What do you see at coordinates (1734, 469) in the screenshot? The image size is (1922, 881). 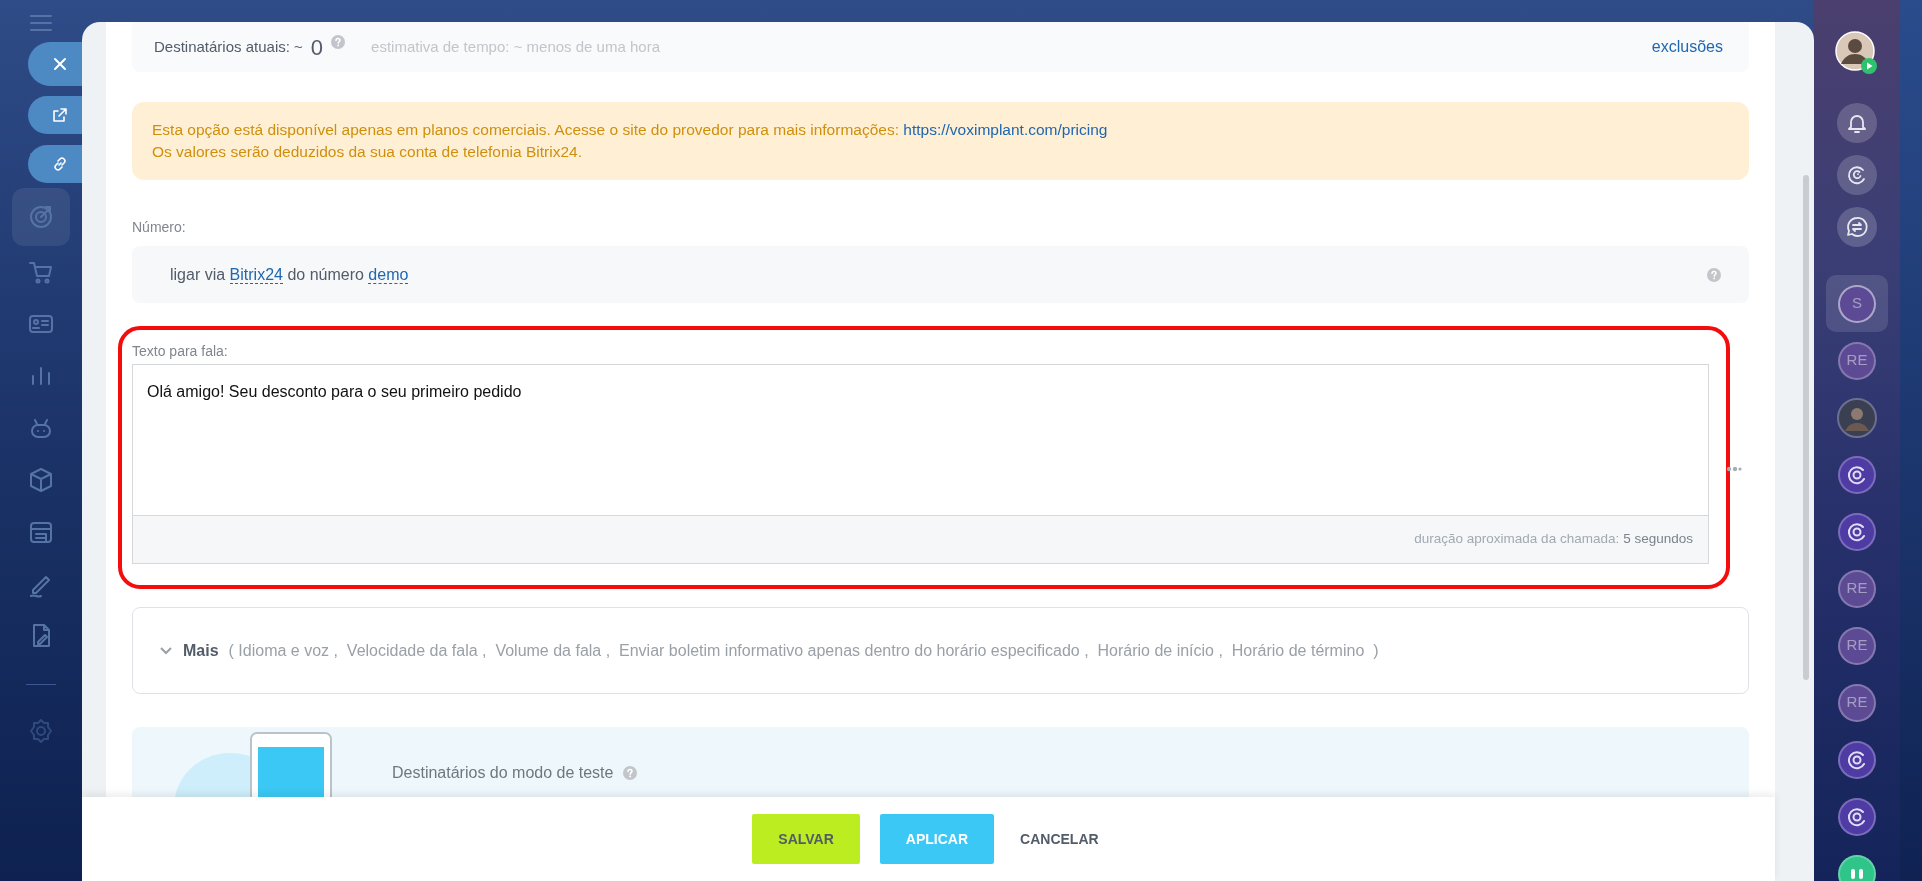 I see `resize-handle` at bounding box center [1734, 469].